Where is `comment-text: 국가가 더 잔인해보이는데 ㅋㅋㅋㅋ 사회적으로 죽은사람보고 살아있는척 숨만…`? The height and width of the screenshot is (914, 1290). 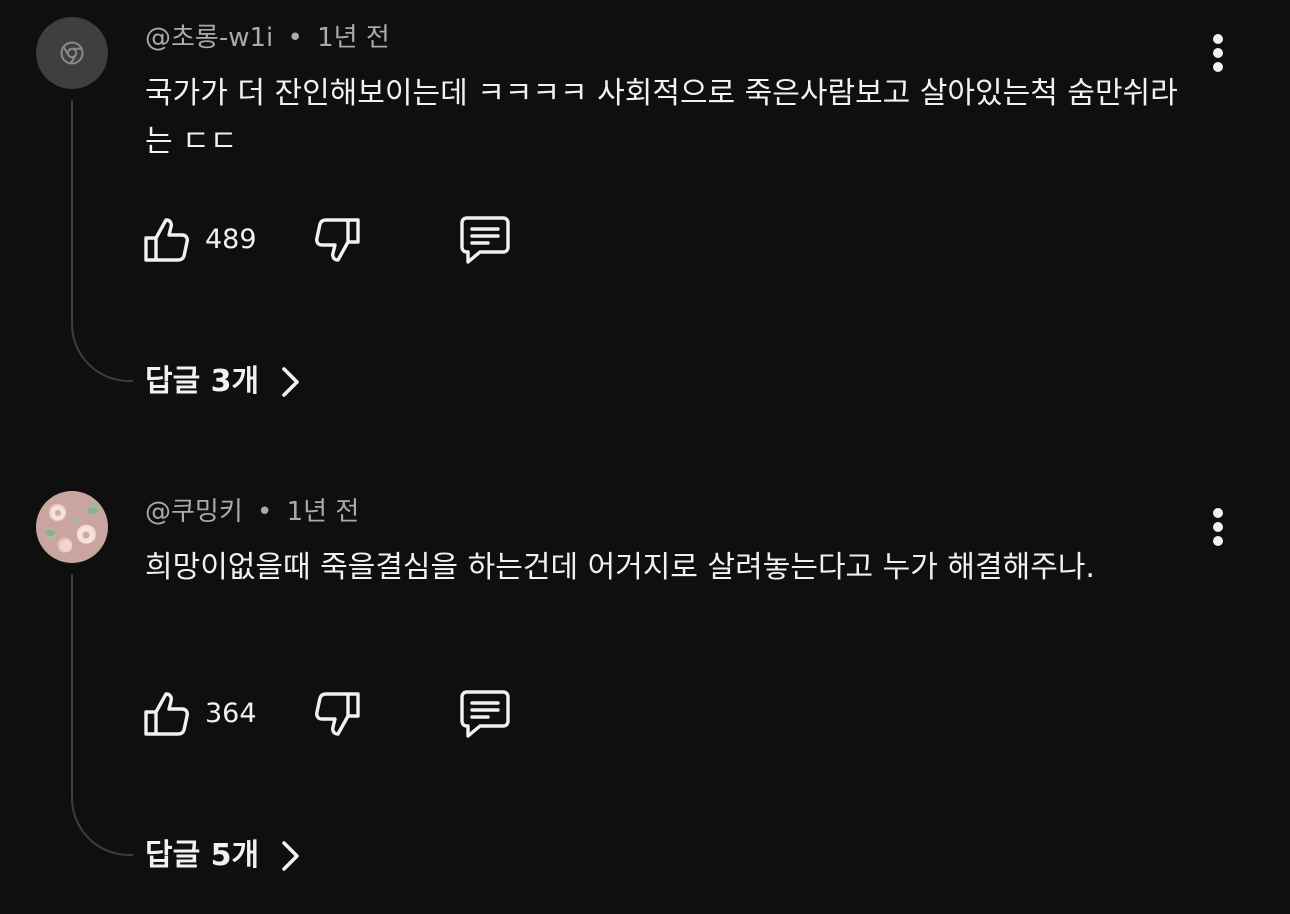 comment-text: 국가가 더 잔인해보이는데 ㅋㅋㅋㅋ 사회적으로 죽은사람보고 살아있는척 숨만… is located at coordinates (661, 117).